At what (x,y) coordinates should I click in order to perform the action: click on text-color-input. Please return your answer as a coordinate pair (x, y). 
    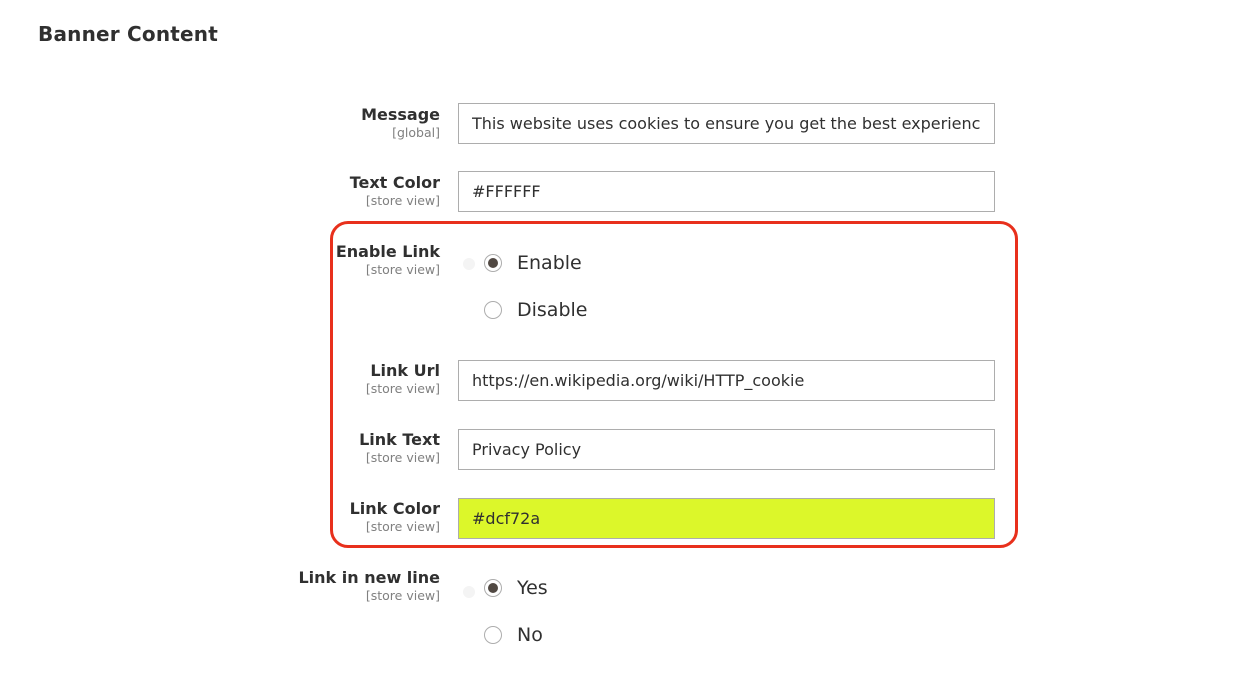
    Looking at the image, I should click on (726, 191).